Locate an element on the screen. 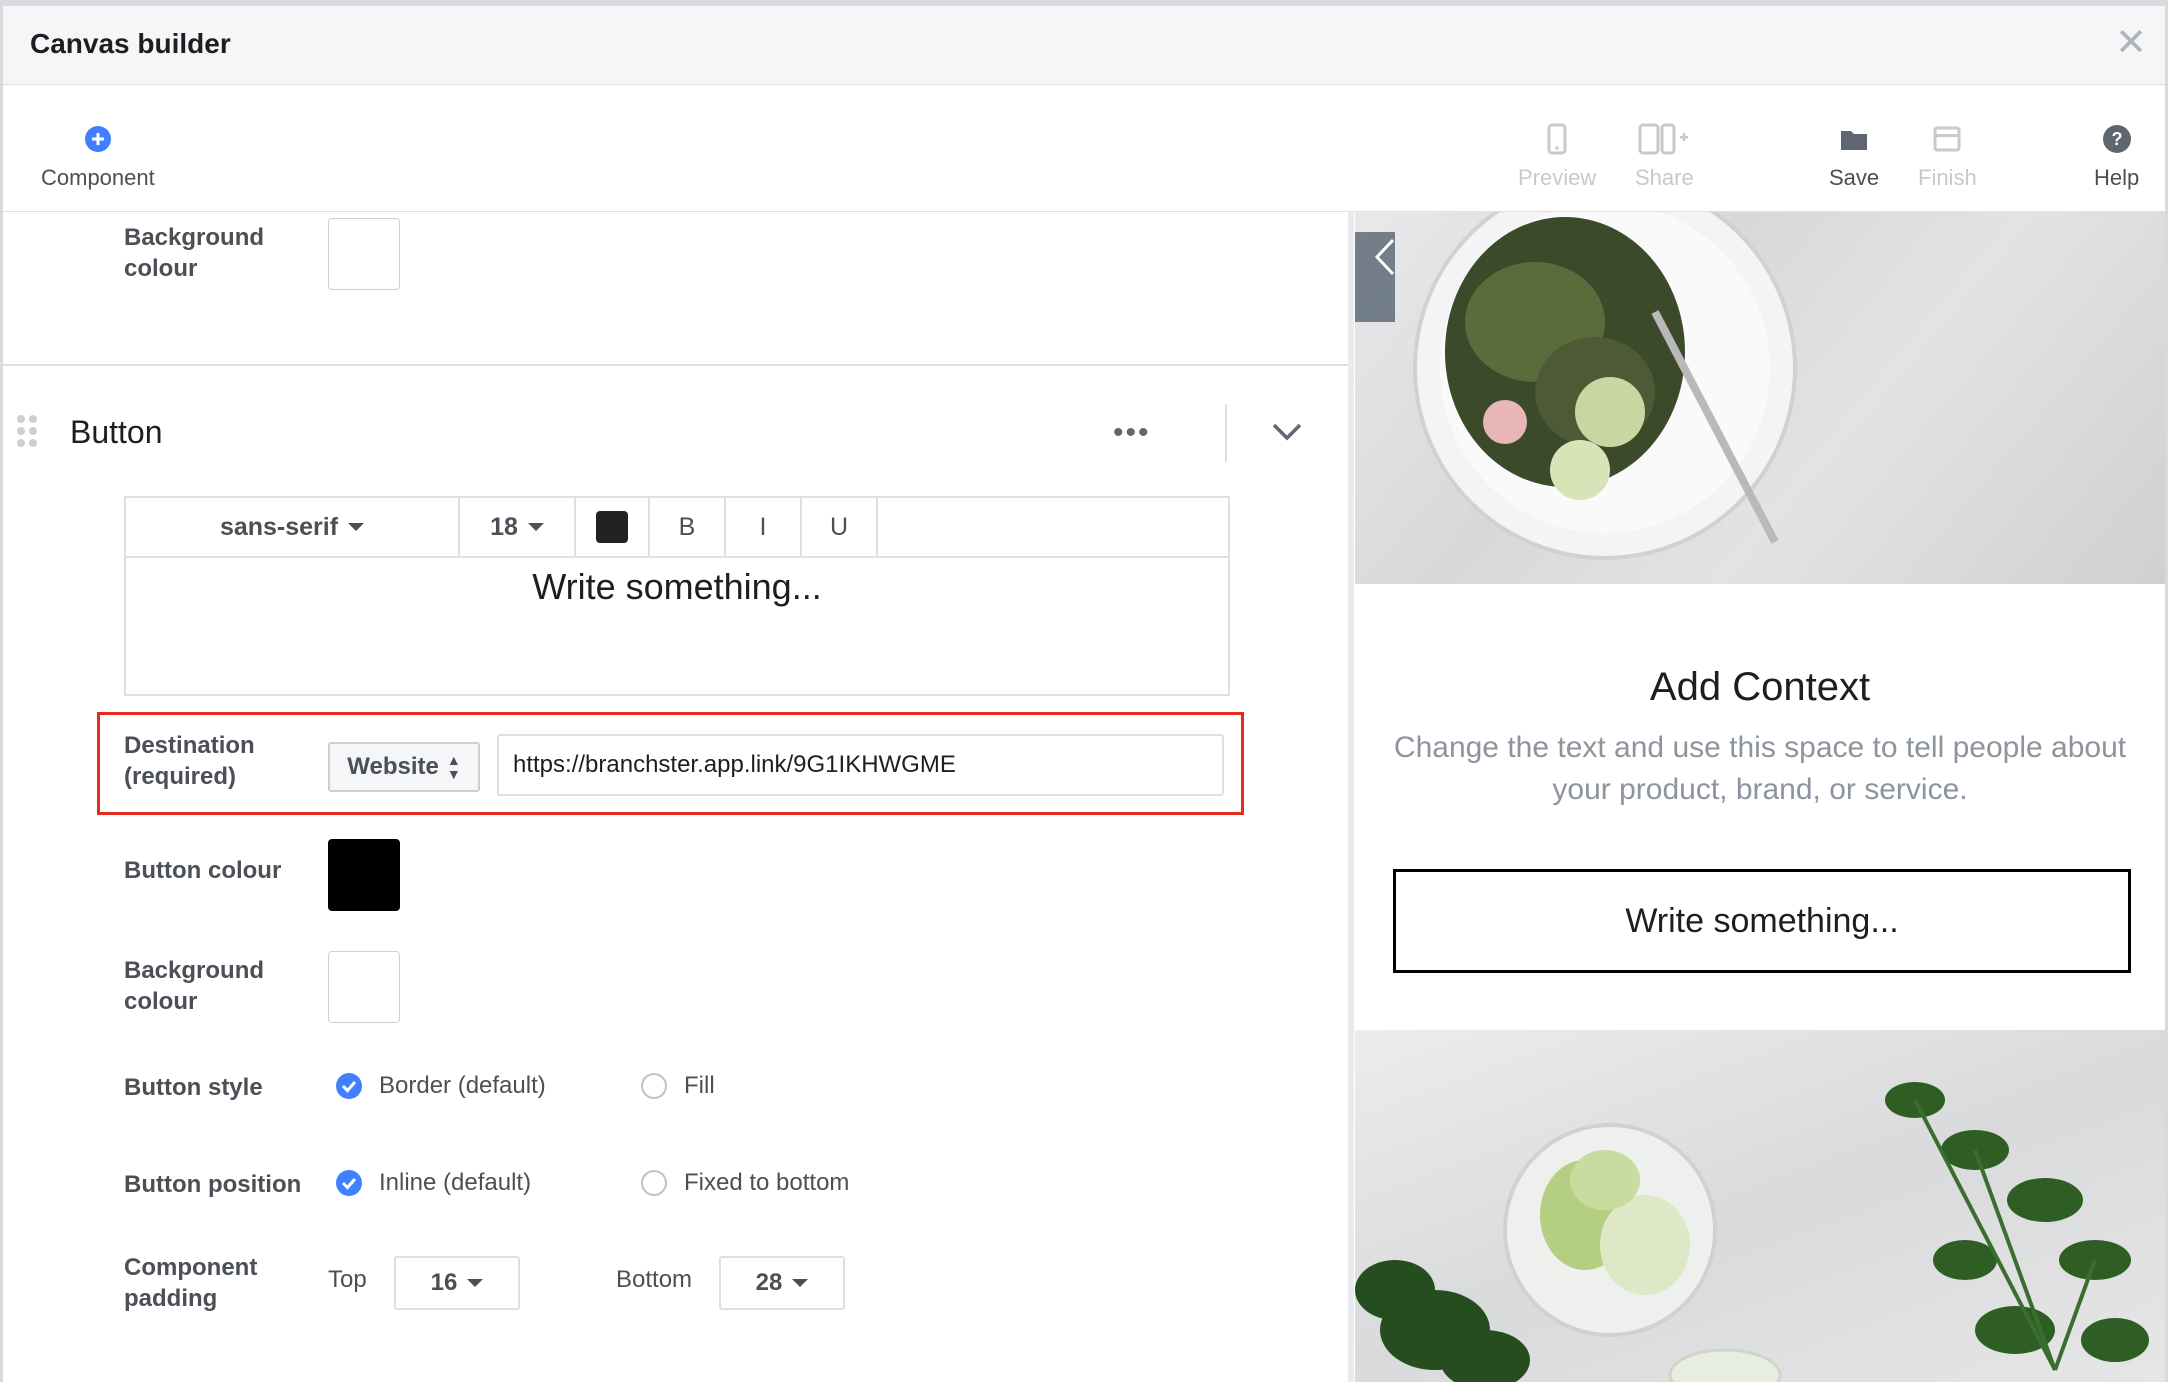 This screenshot has width=2168, height=1382. destination-url-input is located at coordinates (860, 765).